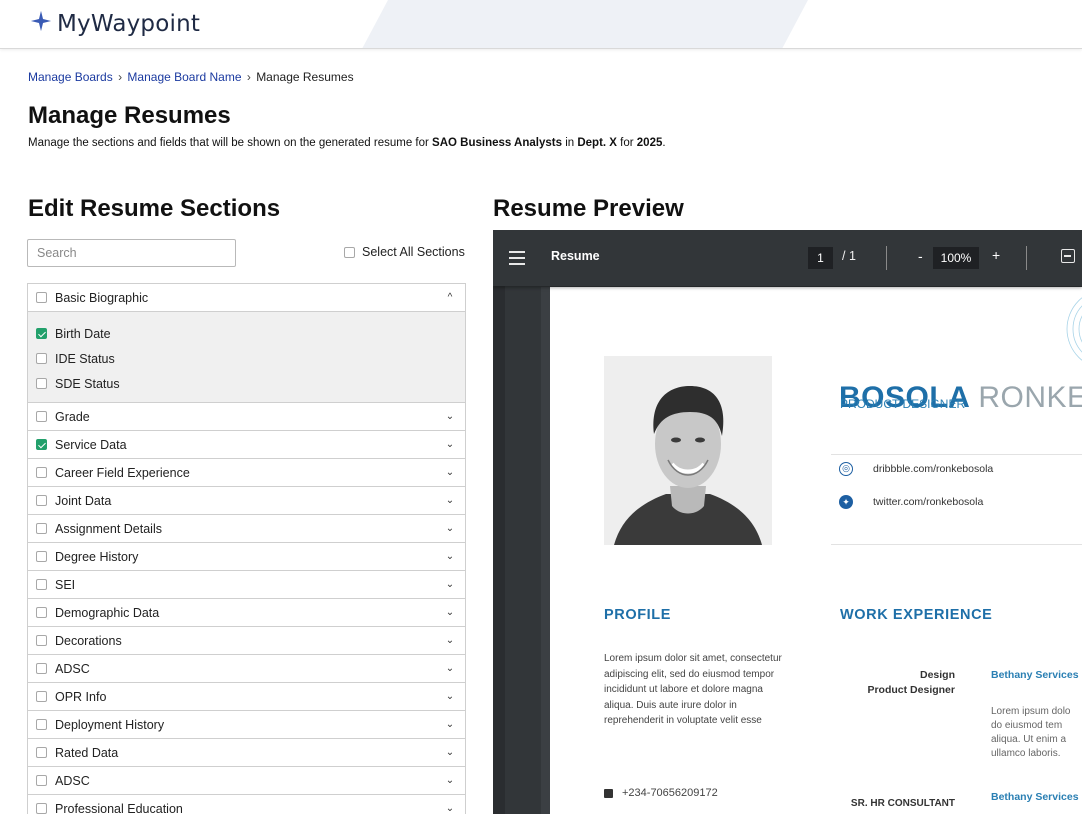  Describe the element at coordinates (246, 585) in the screenshot. I see `section-sei: SEI ⌄` at that location.